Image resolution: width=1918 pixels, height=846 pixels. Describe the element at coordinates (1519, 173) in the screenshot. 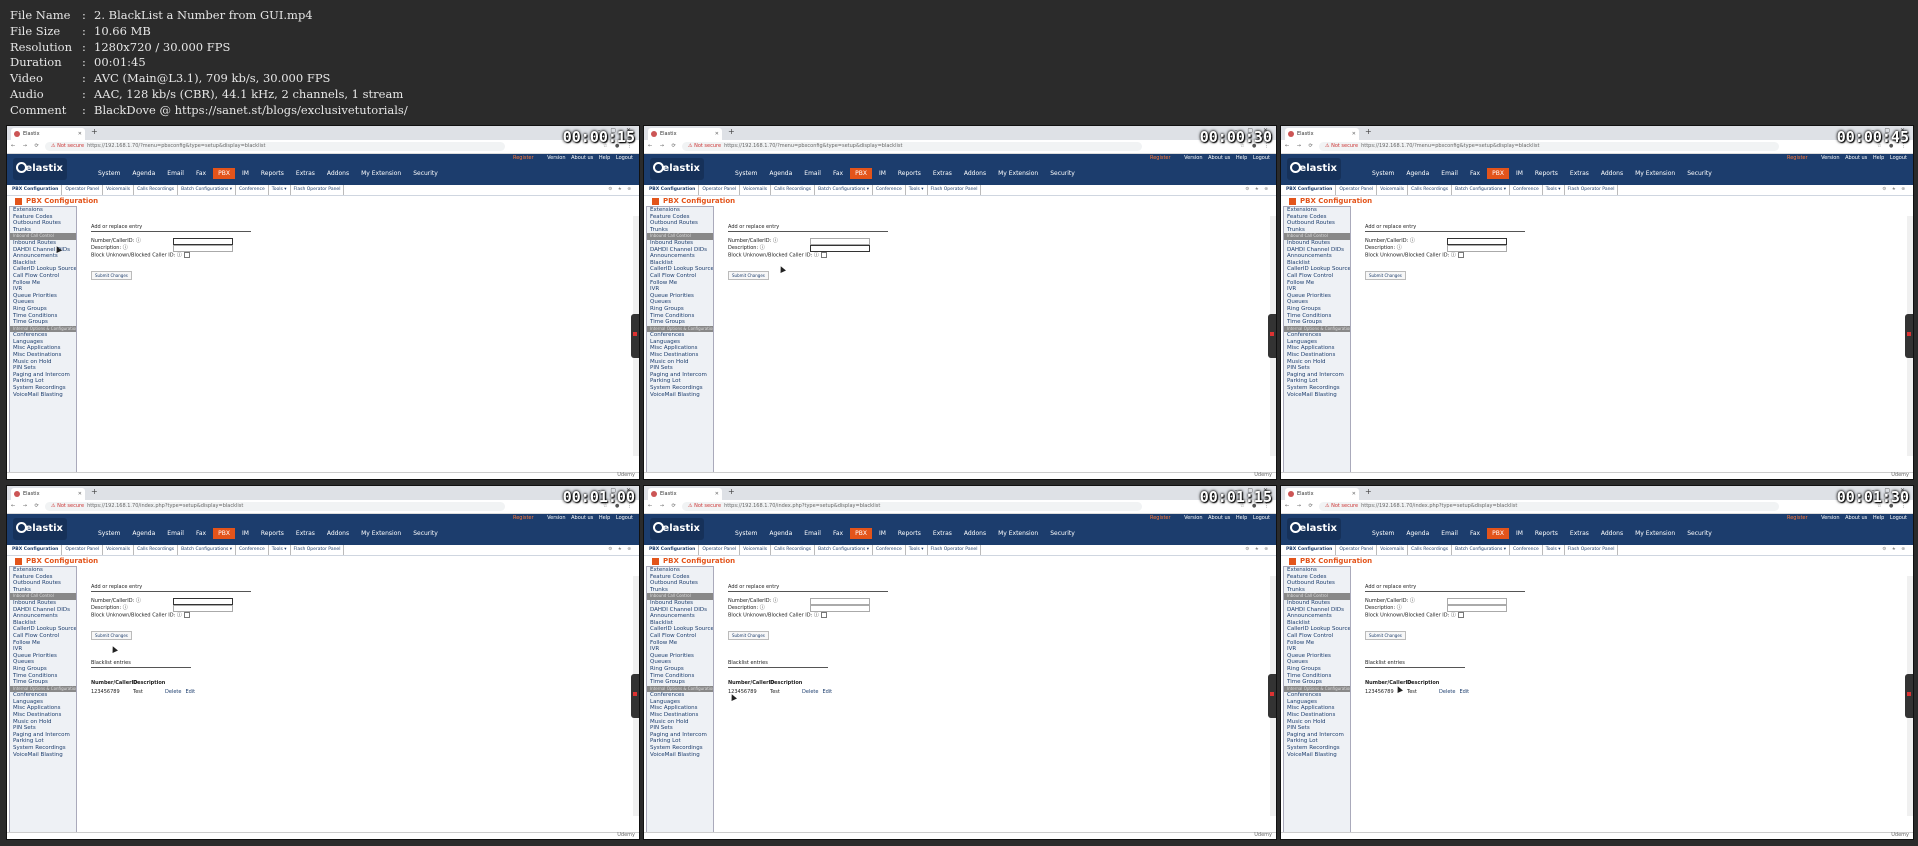

I see `menu-item: IM` at that location.